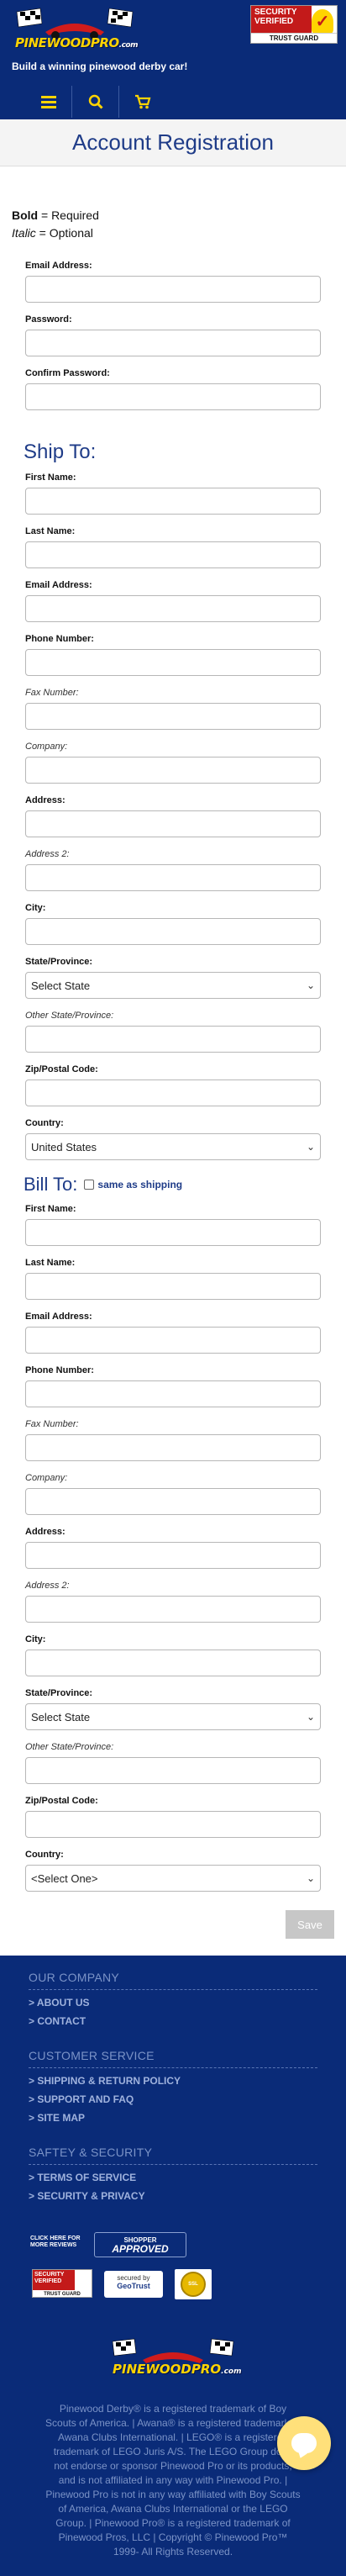  Describe the element at coordinates (173, 1663) in the screenshot. I see `bill-city-input` at that location.